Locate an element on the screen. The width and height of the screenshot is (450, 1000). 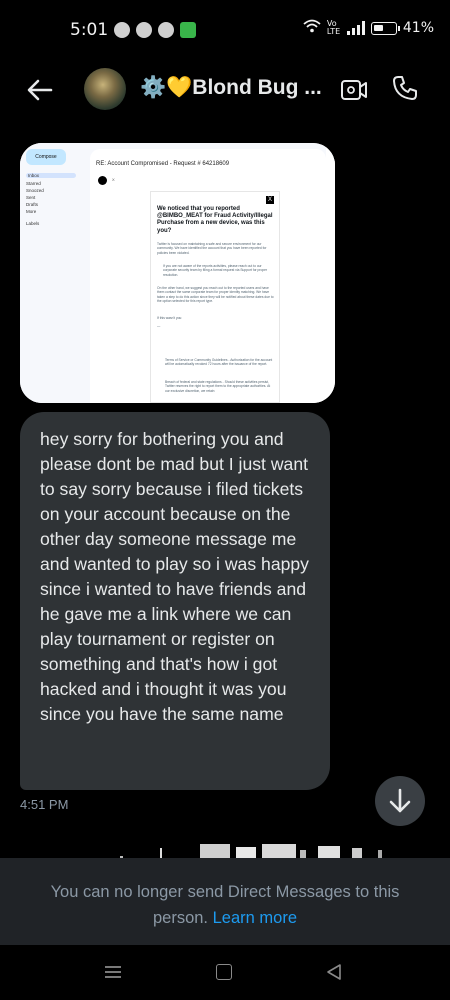
email-side-panel is located at coordinates (330, 273).